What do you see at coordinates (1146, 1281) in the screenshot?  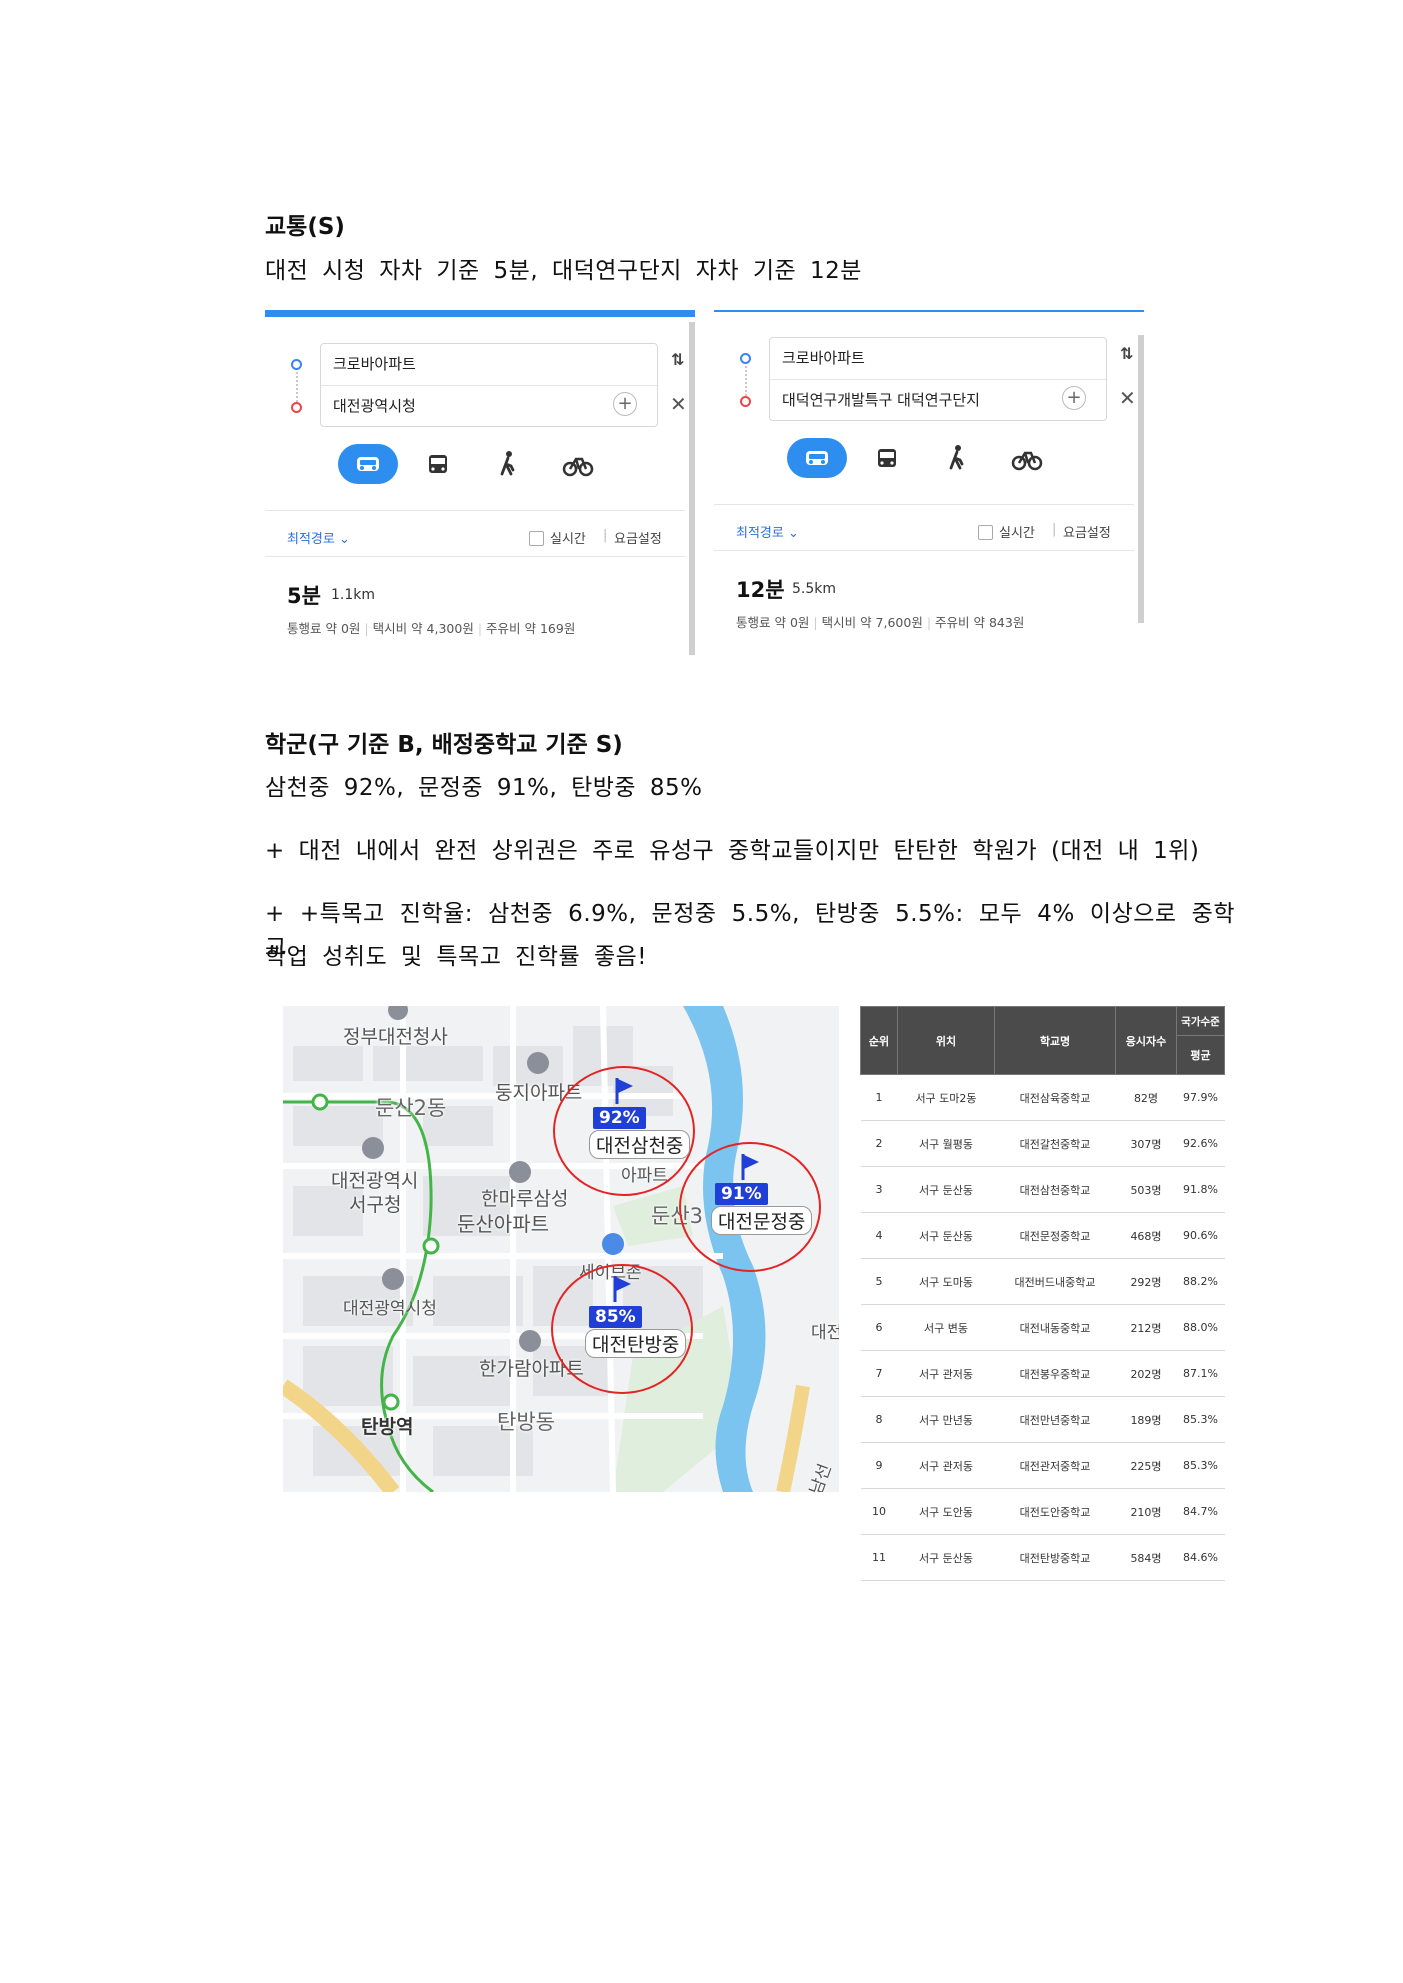 I see `table-cell-count: 292명` at bounding box center [1146, 1281].